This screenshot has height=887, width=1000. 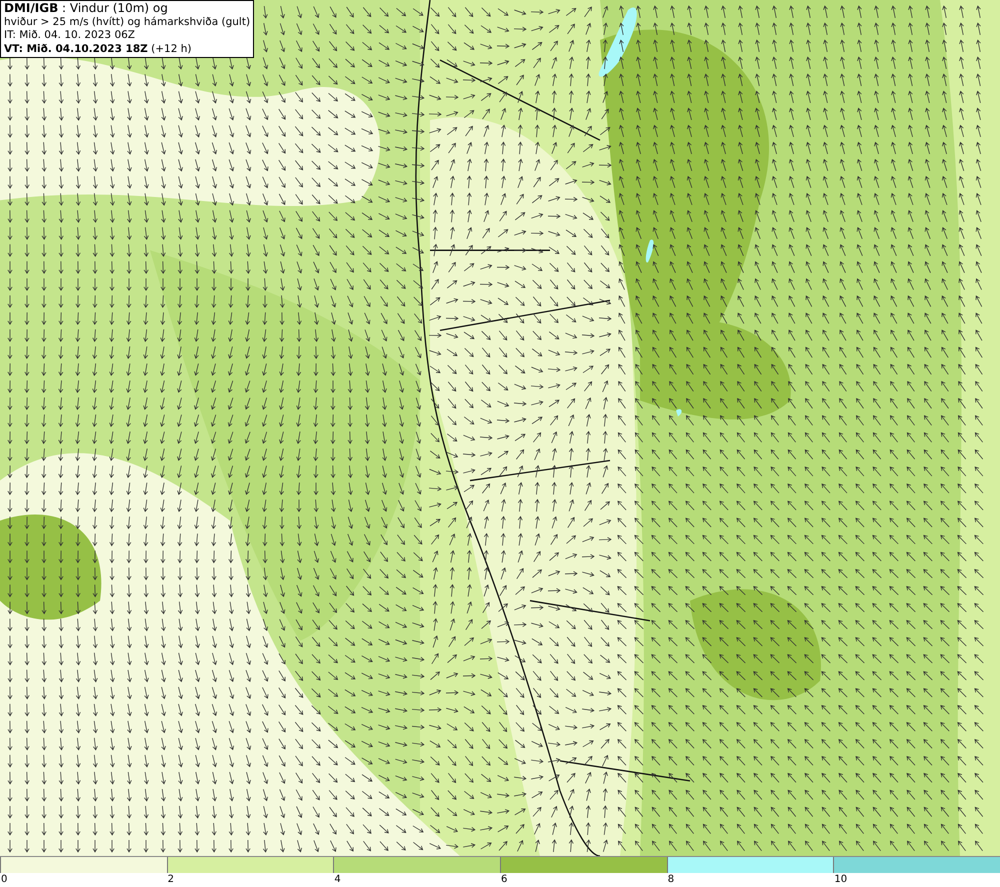 I want to click on title-text: DMI/IGB : Vindur (10m) og, so click(x=86, y=9).